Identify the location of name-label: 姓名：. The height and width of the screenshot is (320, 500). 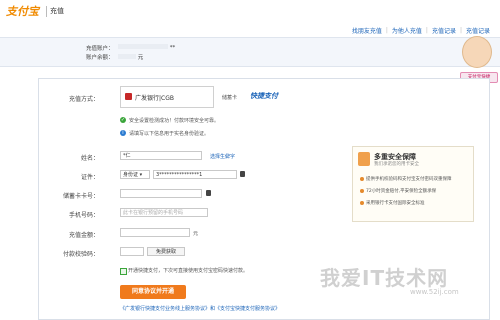
(89, 158).